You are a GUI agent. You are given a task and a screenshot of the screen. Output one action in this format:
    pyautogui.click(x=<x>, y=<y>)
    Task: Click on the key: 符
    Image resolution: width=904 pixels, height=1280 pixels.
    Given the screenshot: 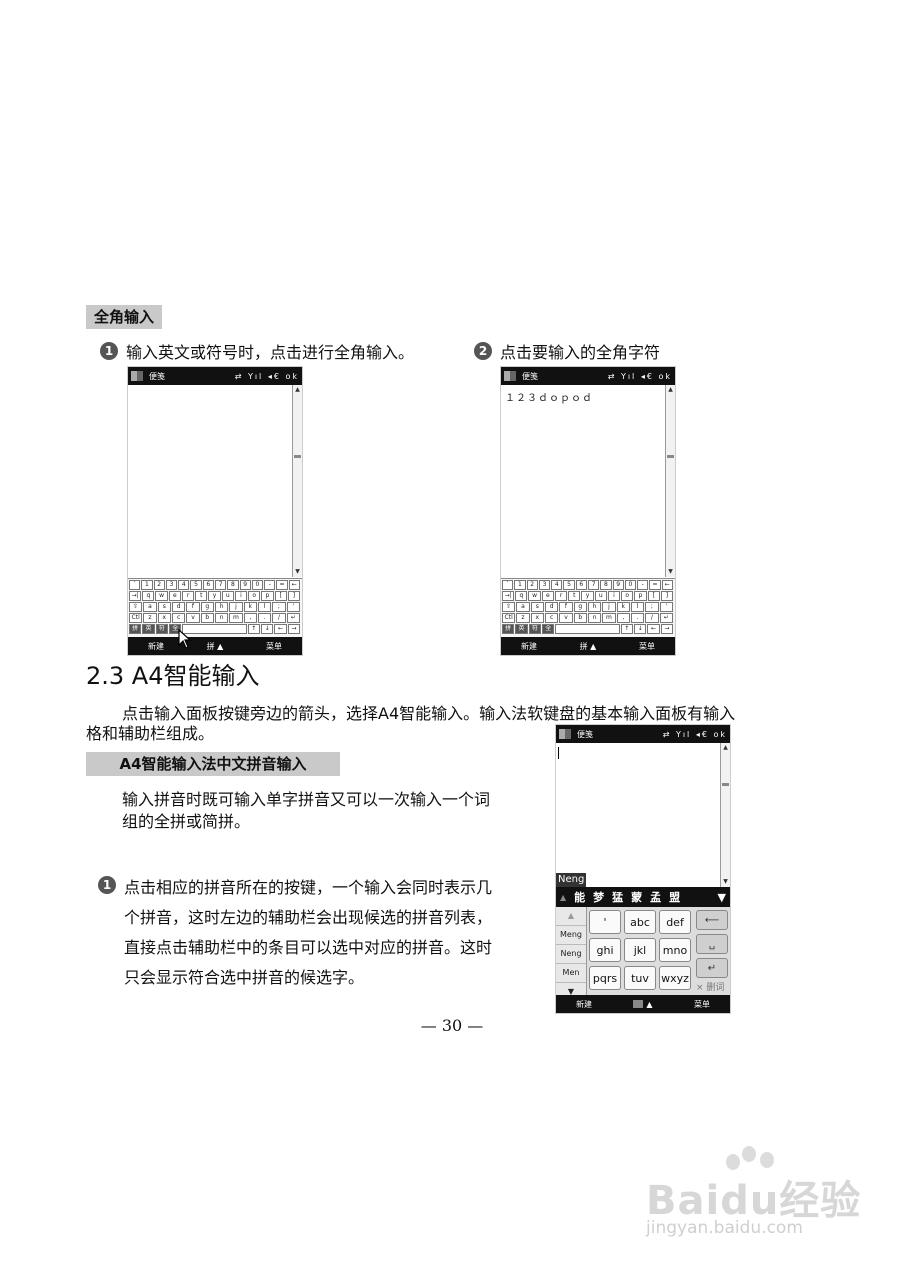 What is the action you would take?
    pyautogui.click(x=535, y=629)
    